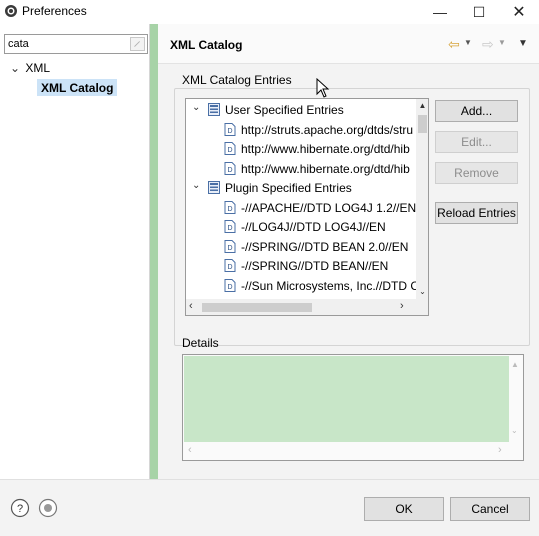  Describe the element at coordinates (490, 509) in the screenshot. I see `cancel-button: Cancel` at that location.